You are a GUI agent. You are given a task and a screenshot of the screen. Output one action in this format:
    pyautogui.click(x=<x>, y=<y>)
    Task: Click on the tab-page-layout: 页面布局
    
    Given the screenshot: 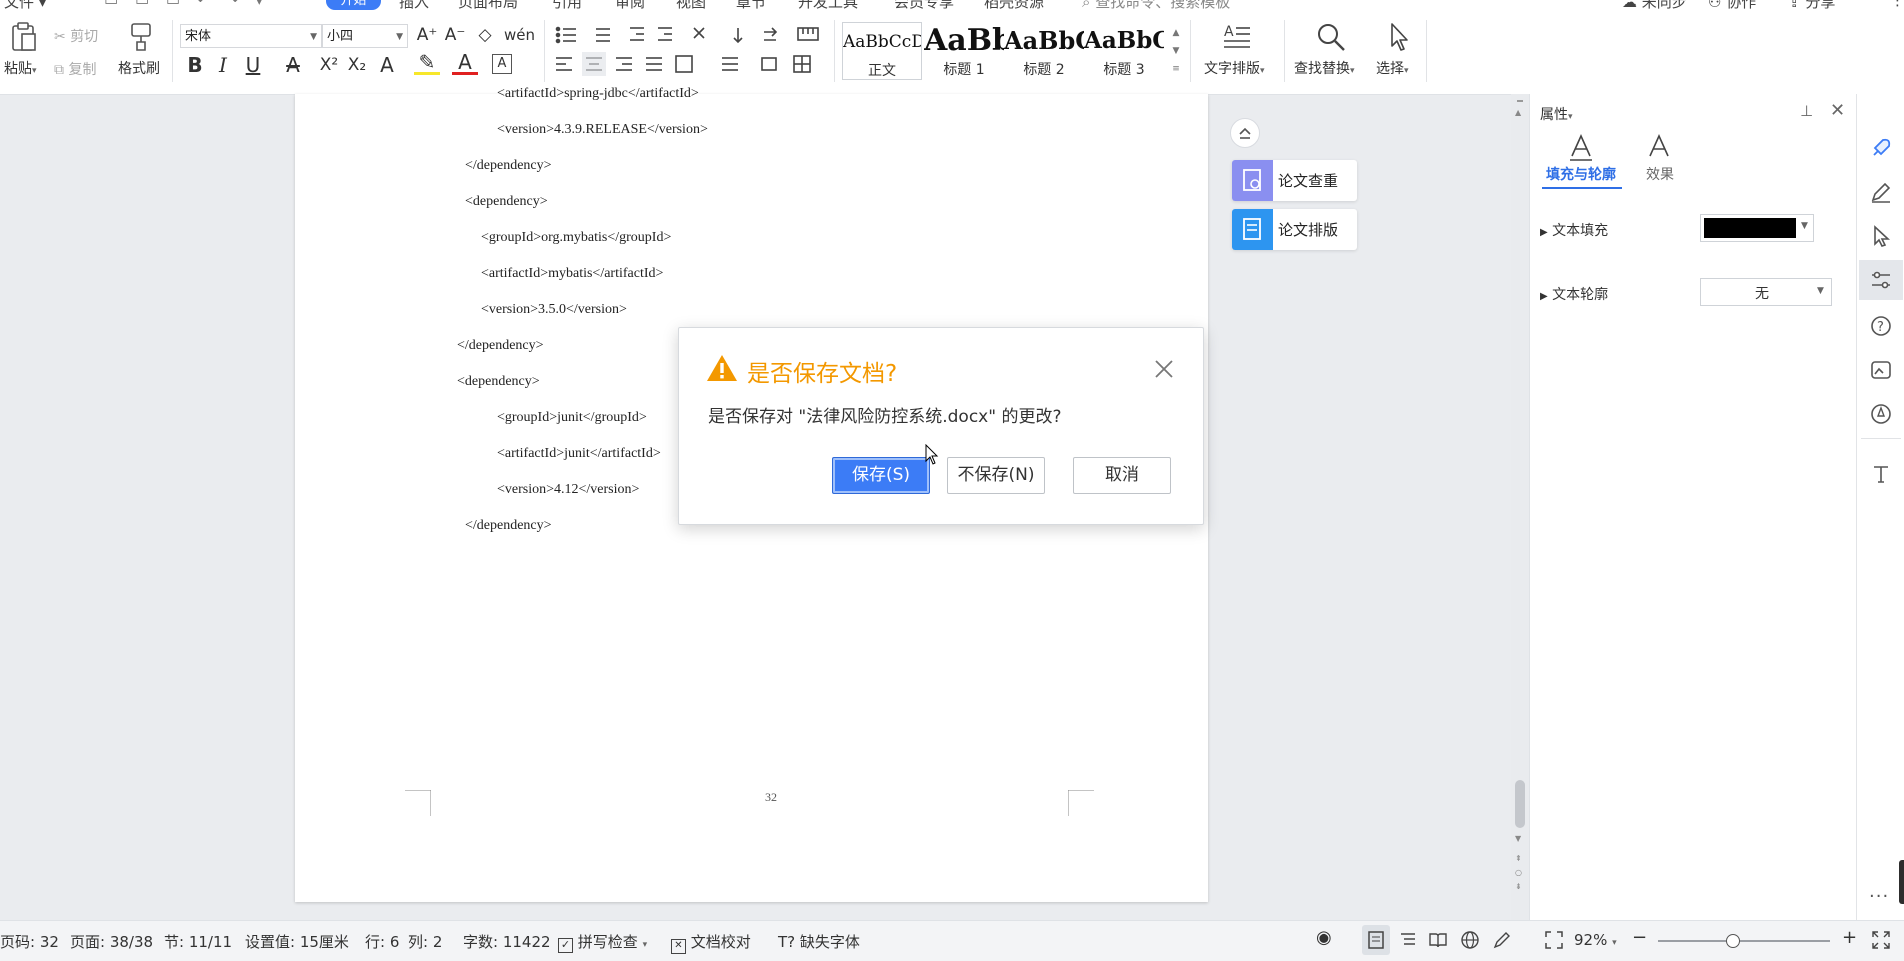 What is the action you would take?
    pyautogui.click(x=488, y=6)
    